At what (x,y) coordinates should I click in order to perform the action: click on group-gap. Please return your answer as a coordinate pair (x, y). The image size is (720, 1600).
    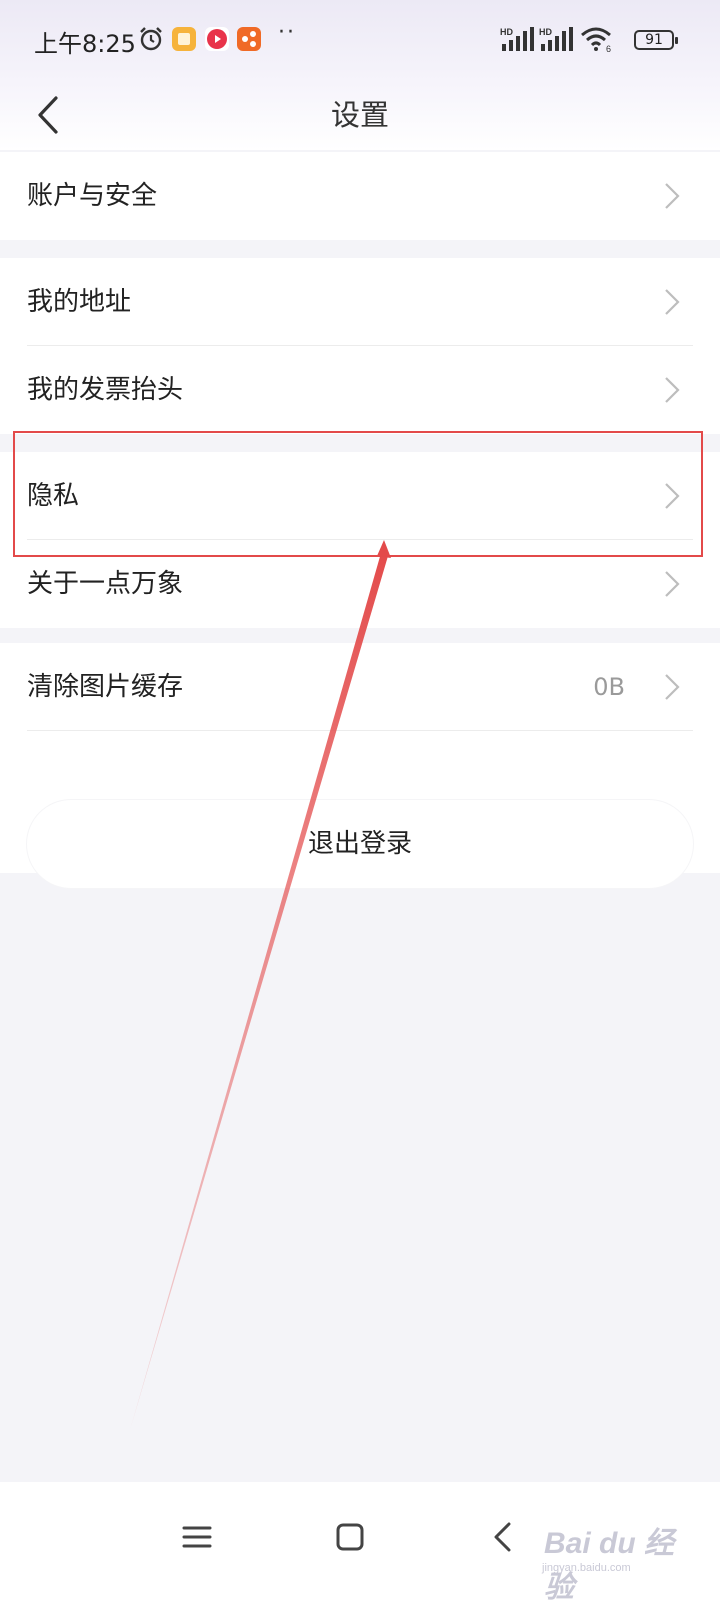
    Looking at the image, I should click on (360, 443).